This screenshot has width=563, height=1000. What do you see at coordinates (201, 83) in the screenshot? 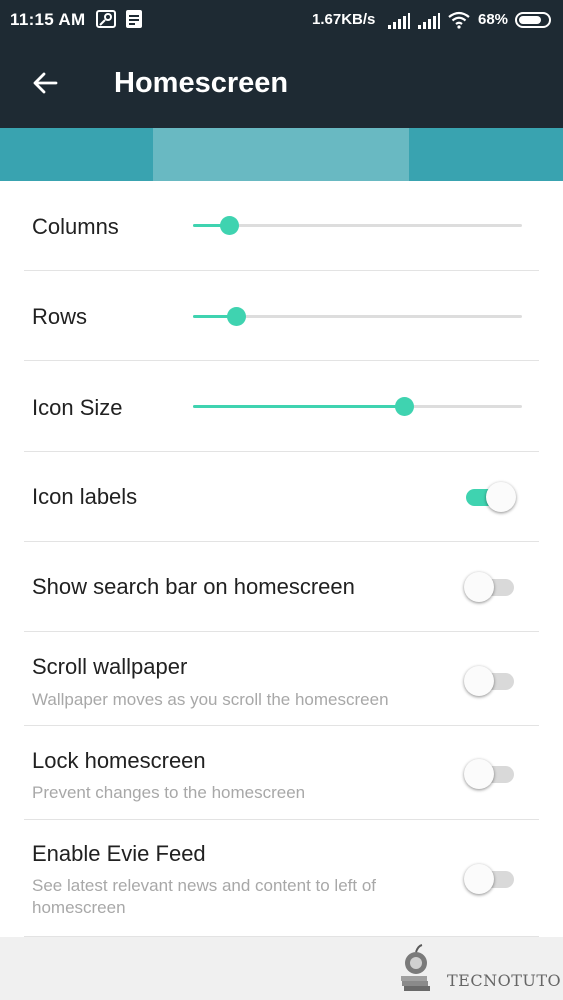
I see `page-title: Homescreen` at bounding box center [201, 83].